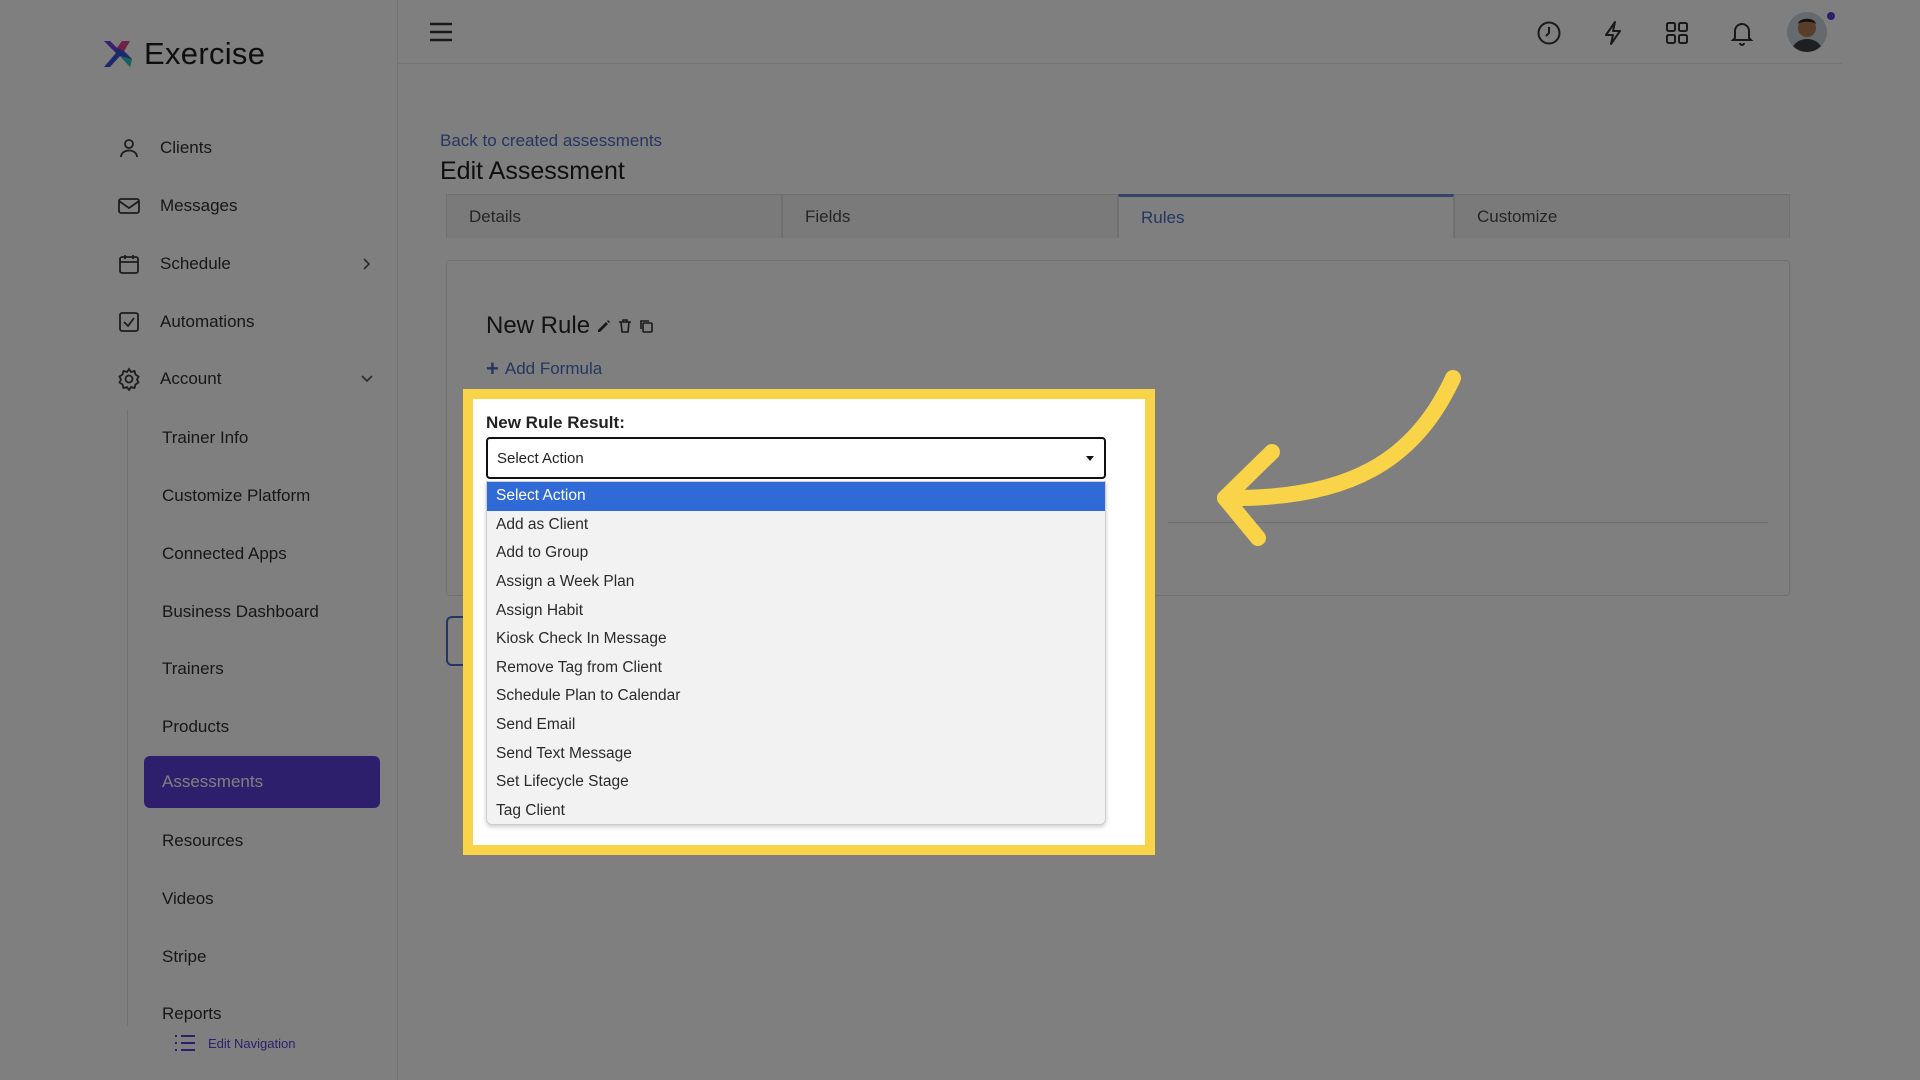  I want to click on option-label: Add to Group, so click(542, 553).